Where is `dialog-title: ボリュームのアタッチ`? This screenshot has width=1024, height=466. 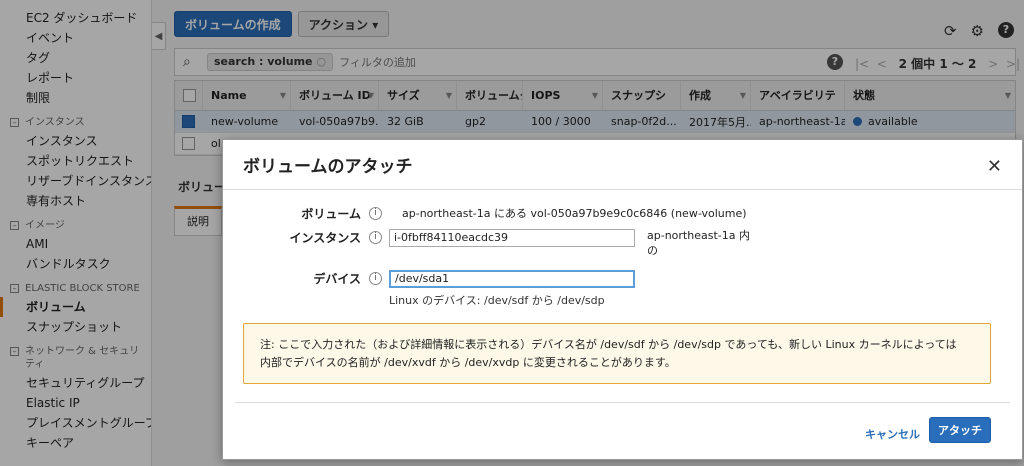 dialog-title: ボリュームのアタッチ is located at coordinates (328, 167).